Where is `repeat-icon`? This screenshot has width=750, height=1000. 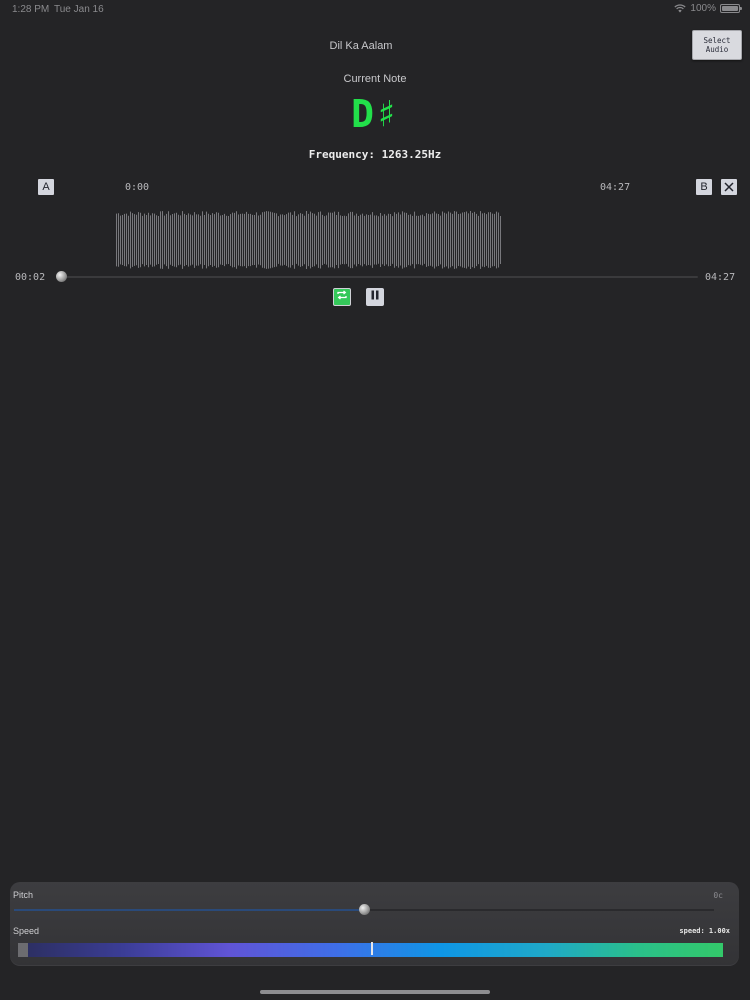
repeat-icon is located at coordinates (342, 297).